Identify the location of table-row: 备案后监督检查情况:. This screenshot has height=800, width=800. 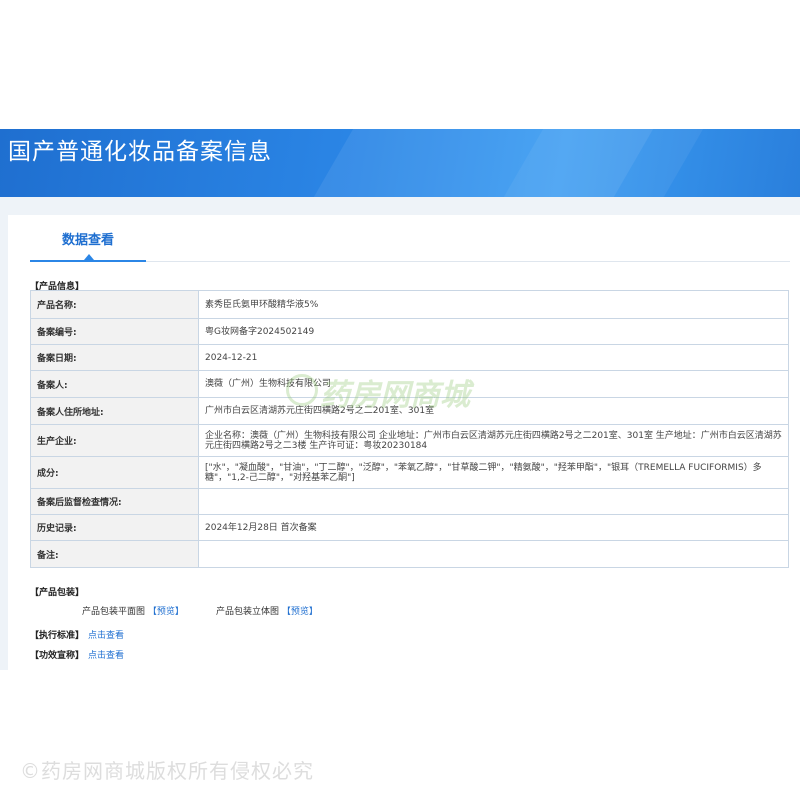
(409, 501).